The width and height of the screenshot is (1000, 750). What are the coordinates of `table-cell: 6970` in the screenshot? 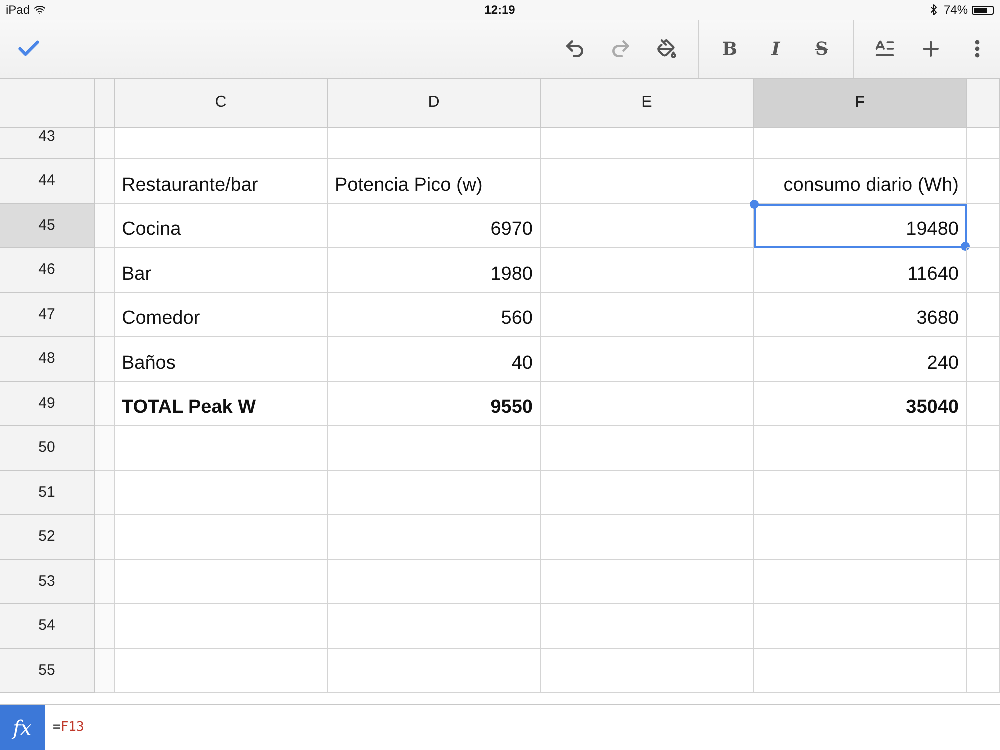 It's located at (434, 226).